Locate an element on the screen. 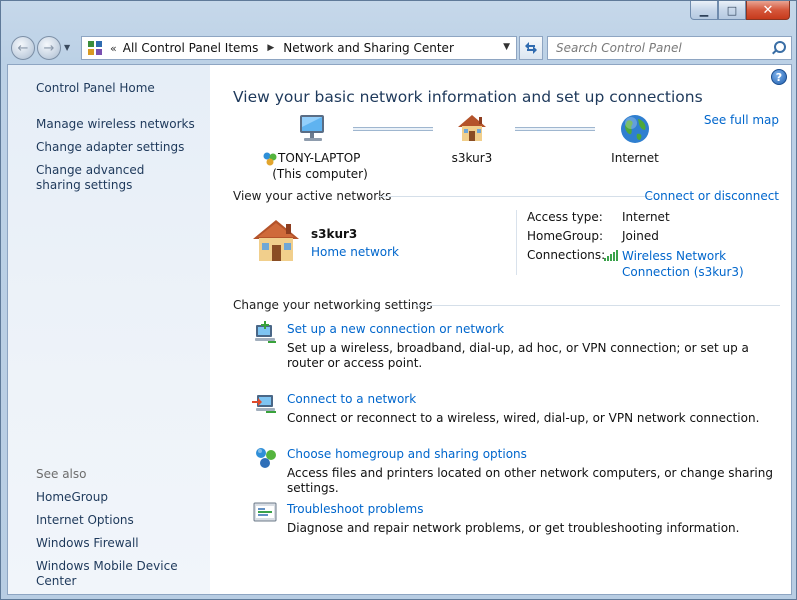  homegroup-sharing-options-link: Choose homegroup and sharing options is located at coordinates (407, 454).